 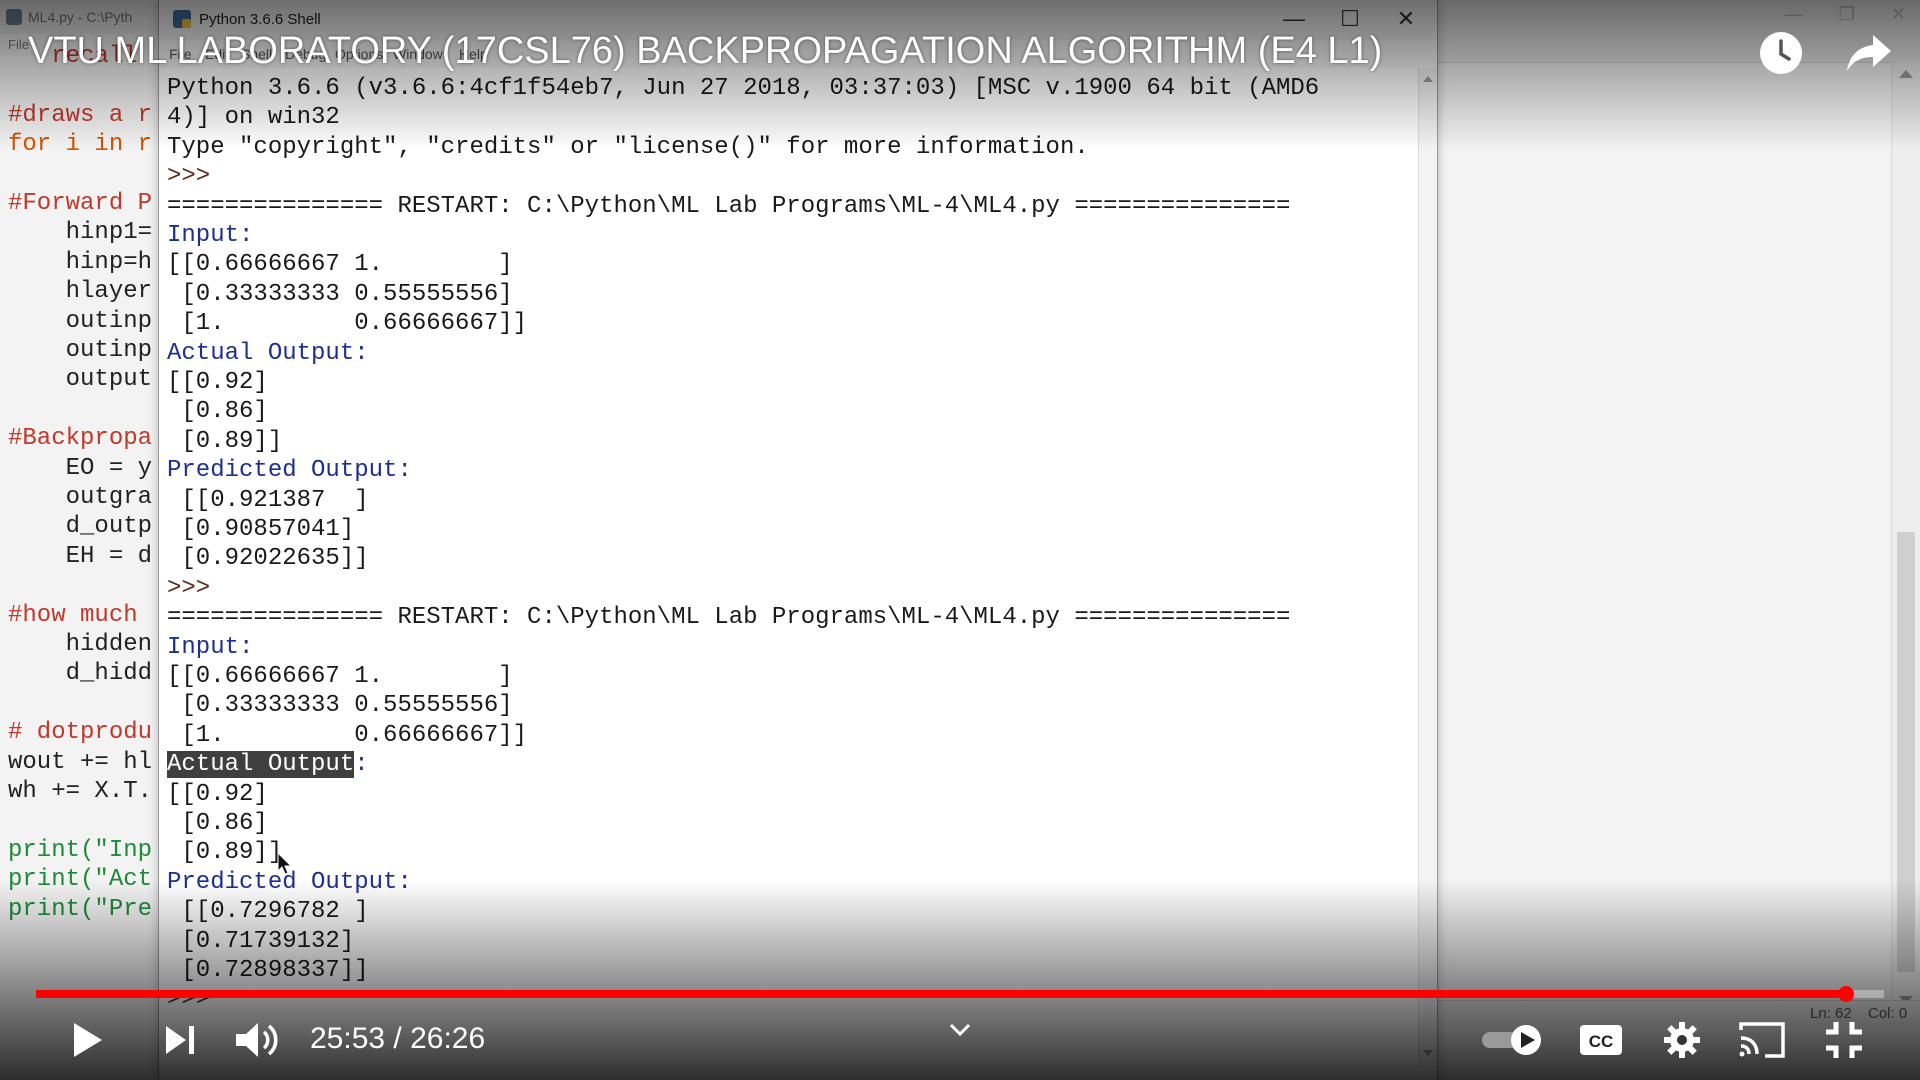 I want to click on scroll-thumb, so click(x=1906, y=752).